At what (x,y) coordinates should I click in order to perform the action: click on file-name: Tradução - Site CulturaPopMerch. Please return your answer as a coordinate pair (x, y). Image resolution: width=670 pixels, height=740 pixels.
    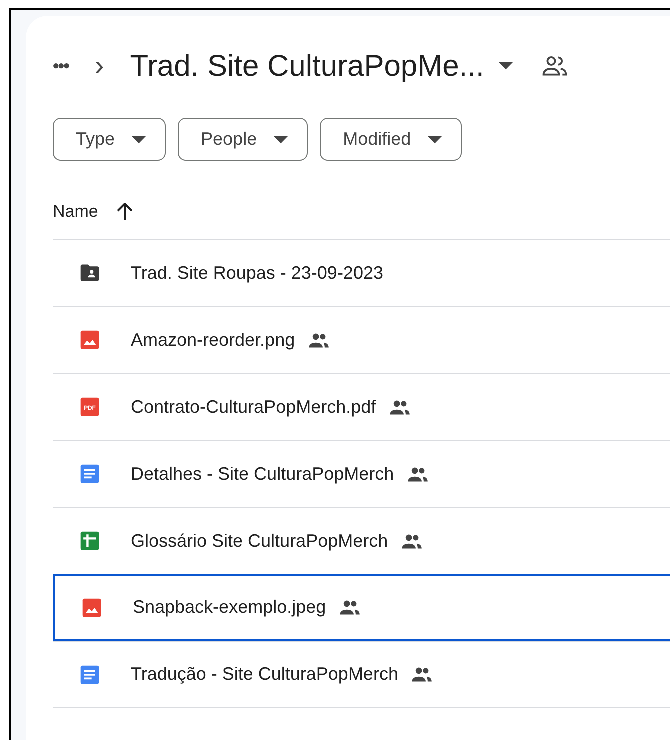
    Looking at the image, I should click on (264, 674).